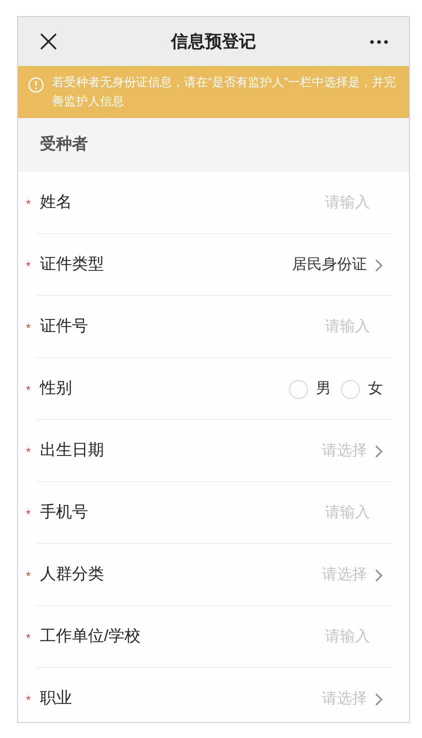 Image resolution: width=422 pixels, height=738 pixels. I want to click on field-label: 证件号, so click(64, 327).